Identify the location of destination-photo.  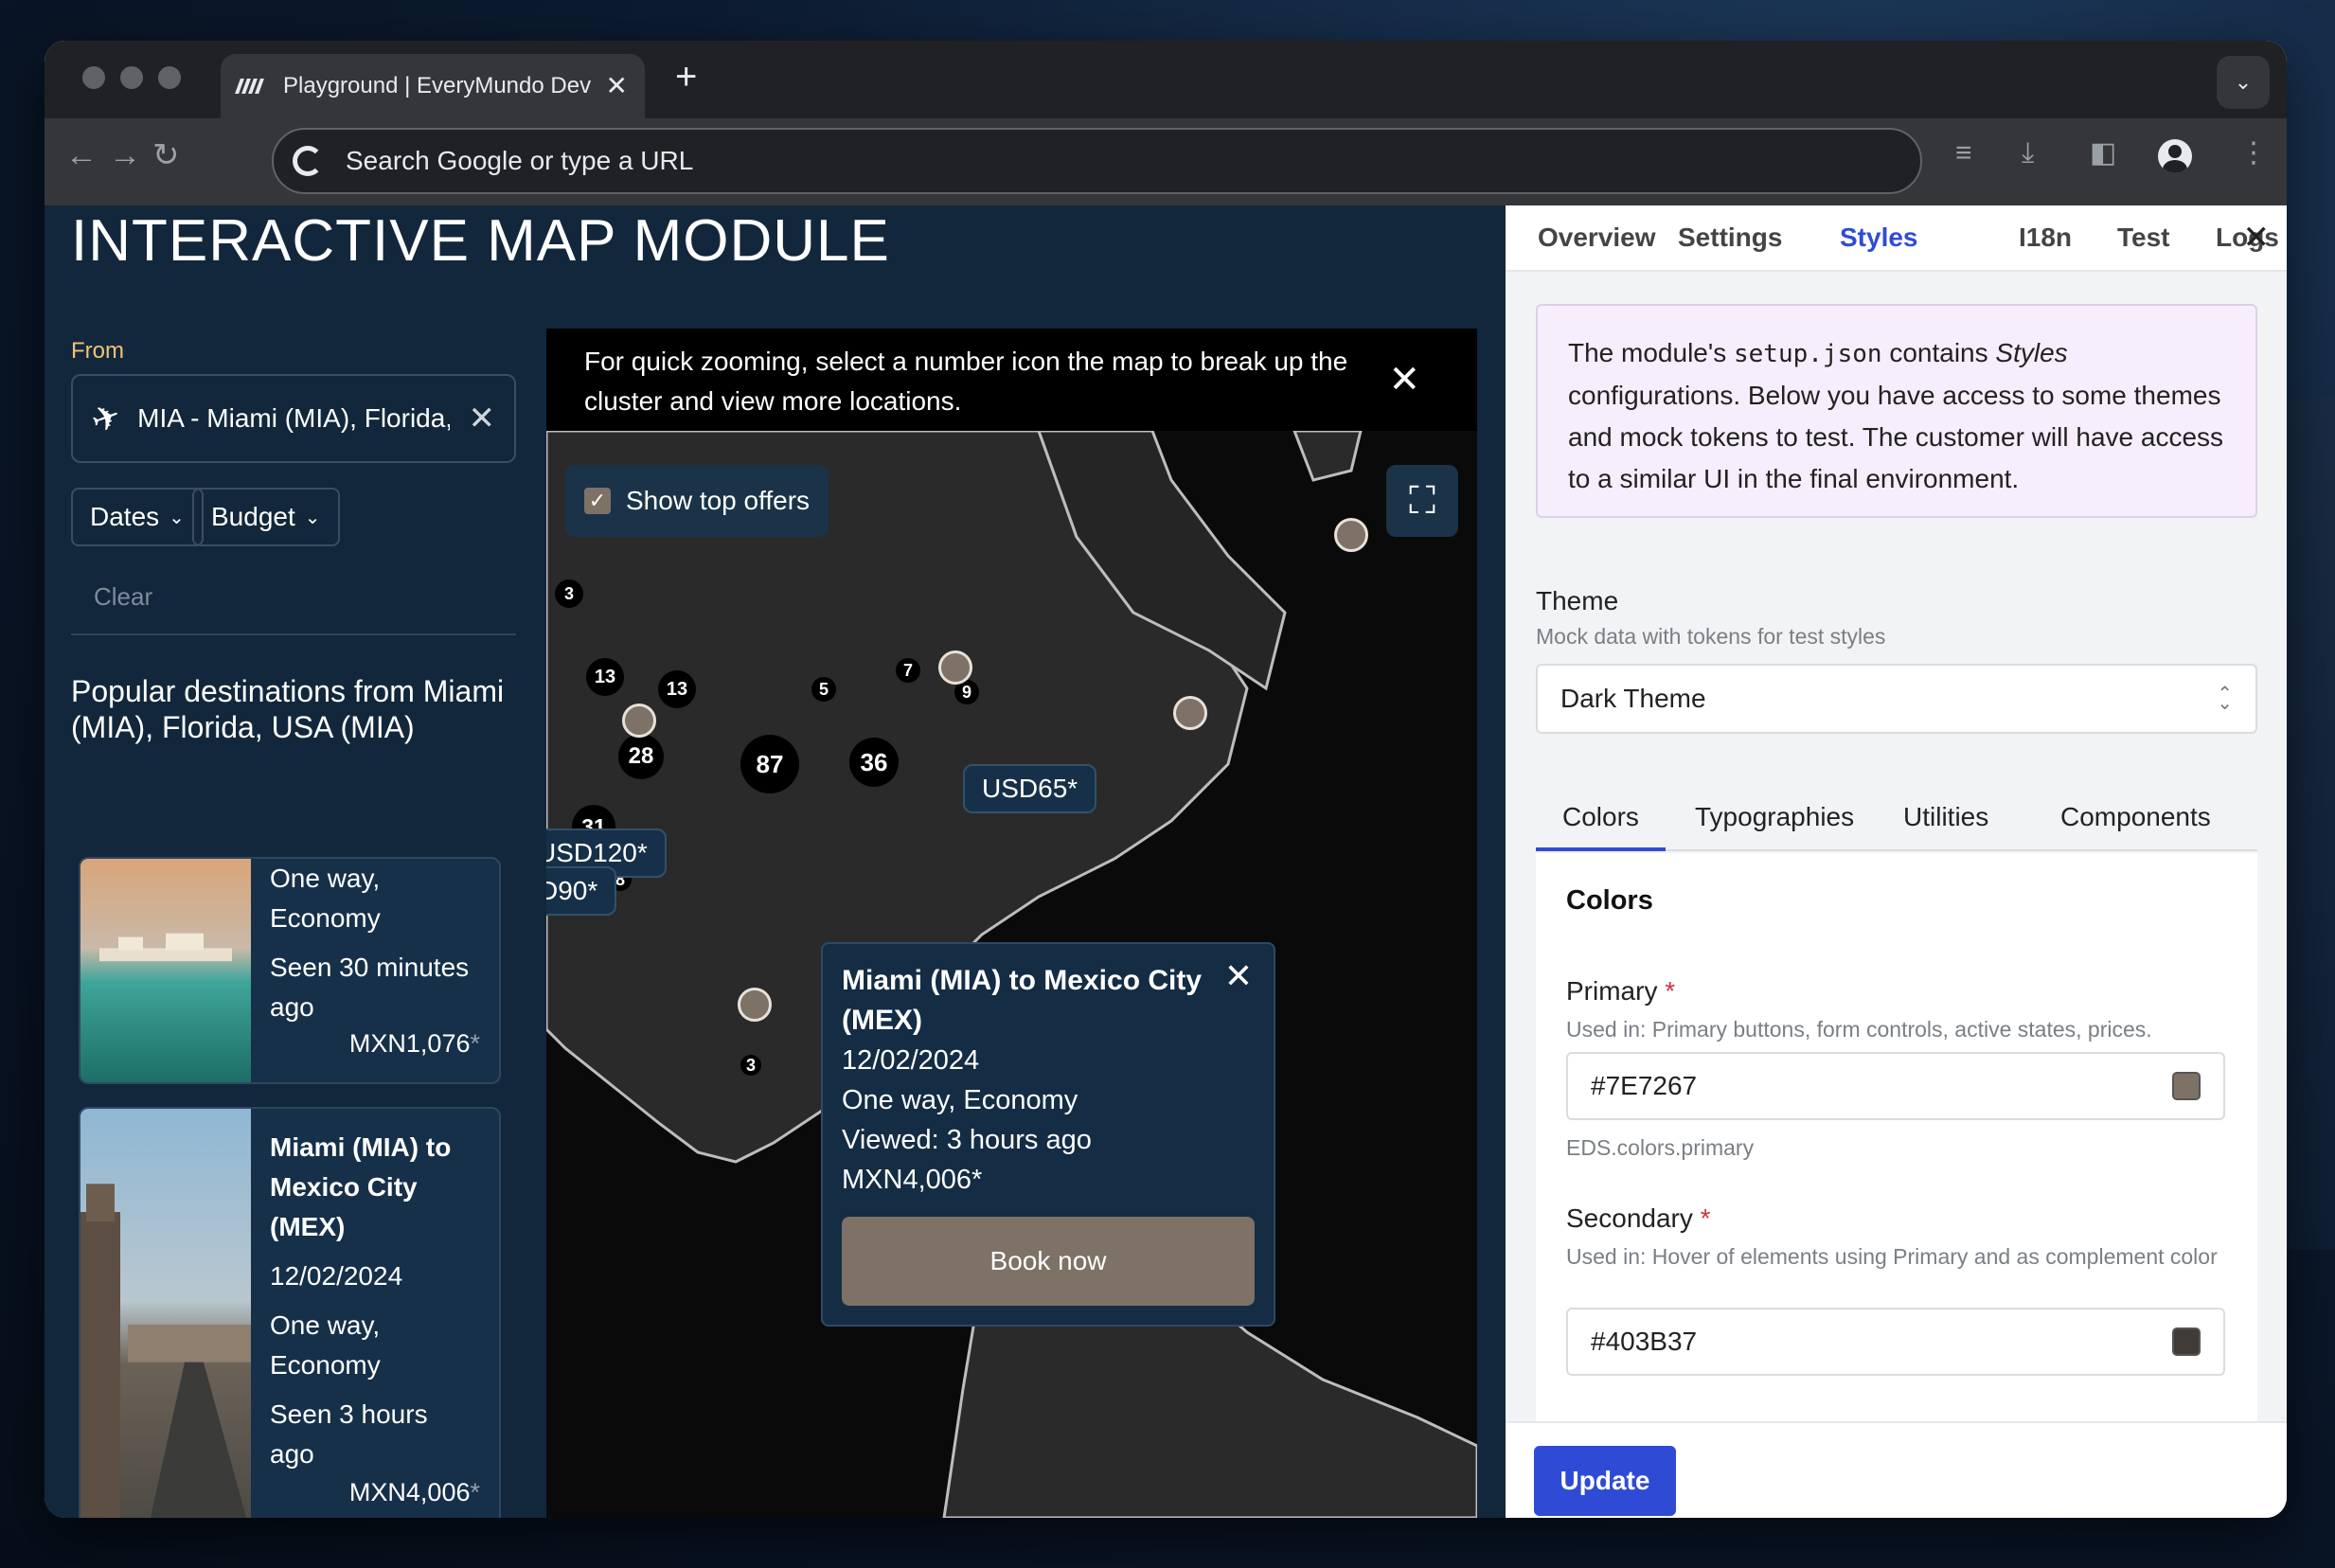
(165, 1313).